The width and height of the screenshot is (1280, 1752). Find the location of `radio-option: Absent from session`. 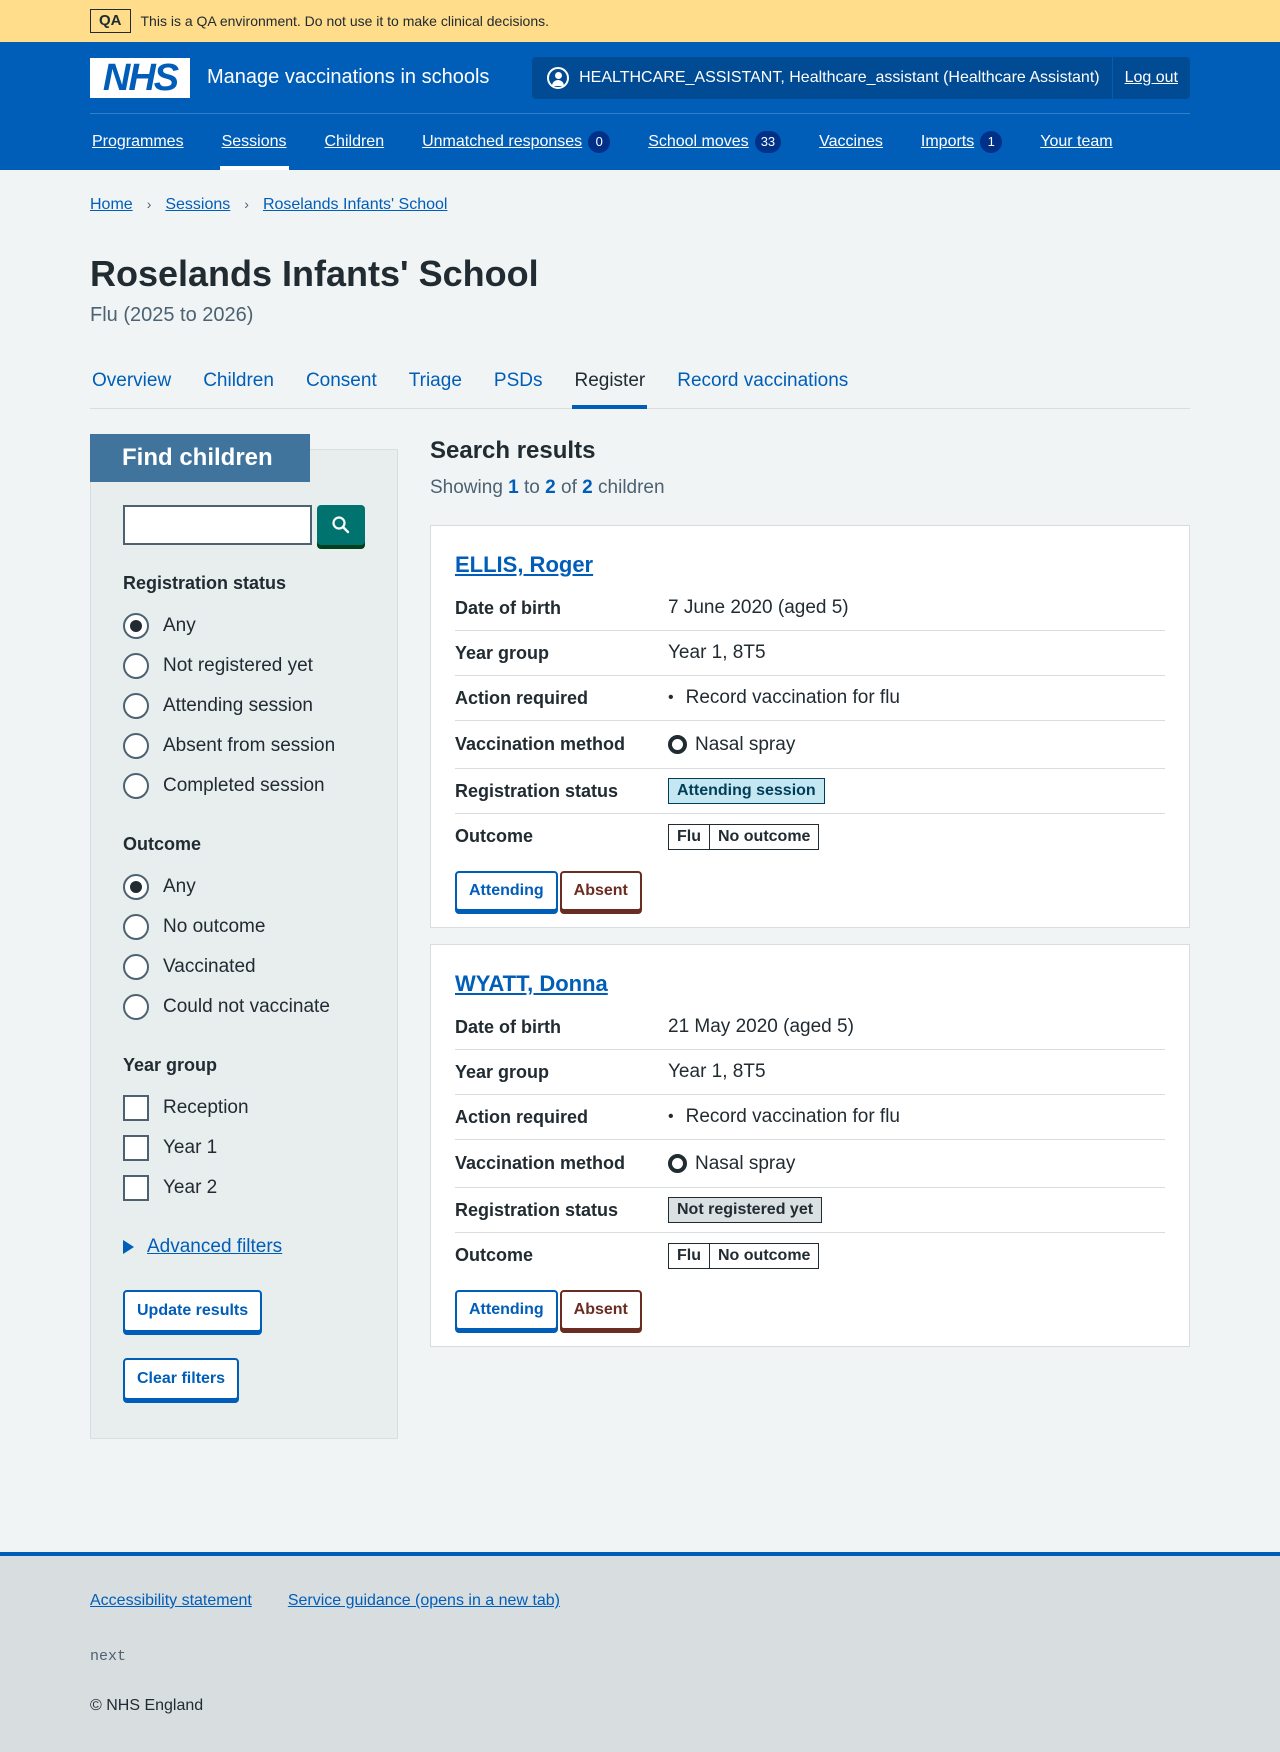

radio-option: Absent from session is located at coordinates (244, 746).